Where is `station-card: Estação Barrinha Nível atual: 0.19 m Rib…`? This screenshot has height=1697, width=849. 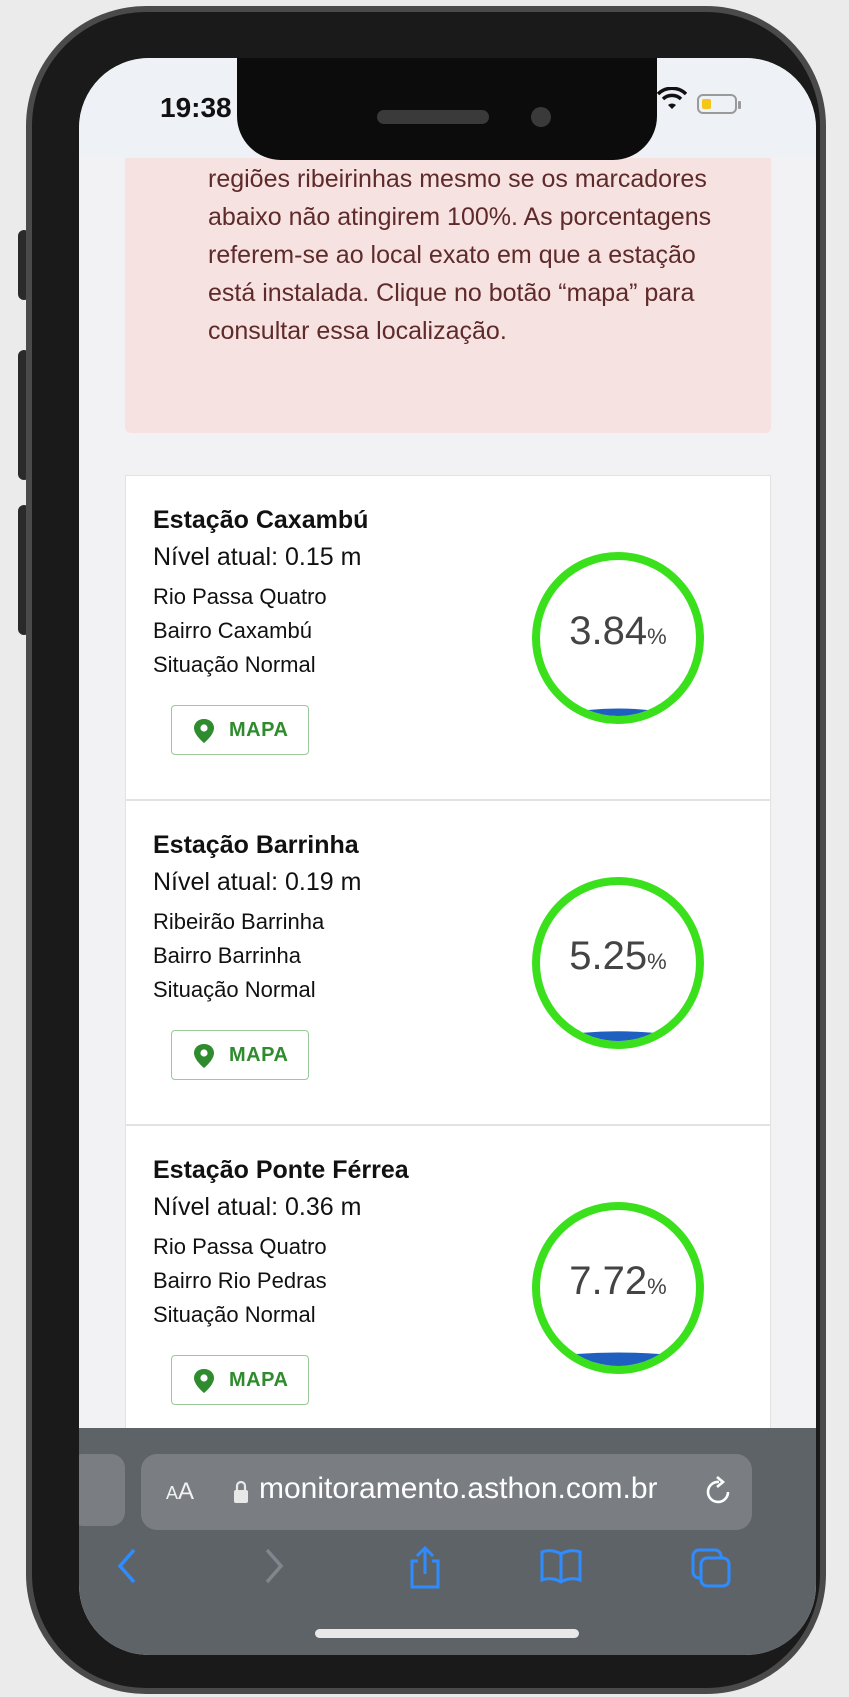 station-card: Estação Barrinha Nível atual: 0.19 m Rib… is located at coordinates (448, 962).